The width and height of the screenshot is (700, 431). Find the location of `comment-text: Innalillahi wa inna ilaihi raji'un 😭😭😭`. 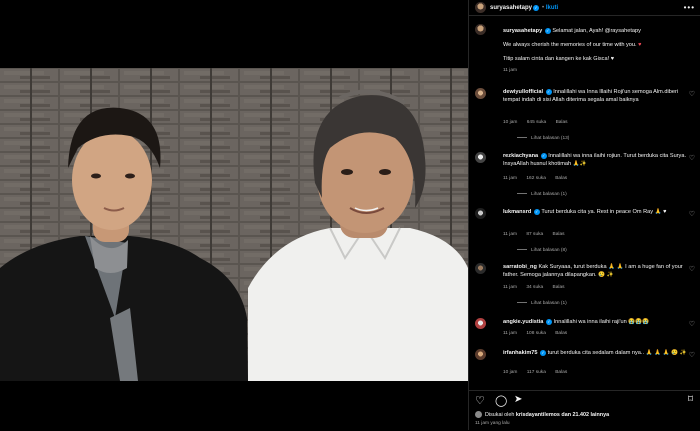

comment-text: Innalillahi wa inna ilaihi raji'un 😭😭😭 is located at coordinates (601, 322).